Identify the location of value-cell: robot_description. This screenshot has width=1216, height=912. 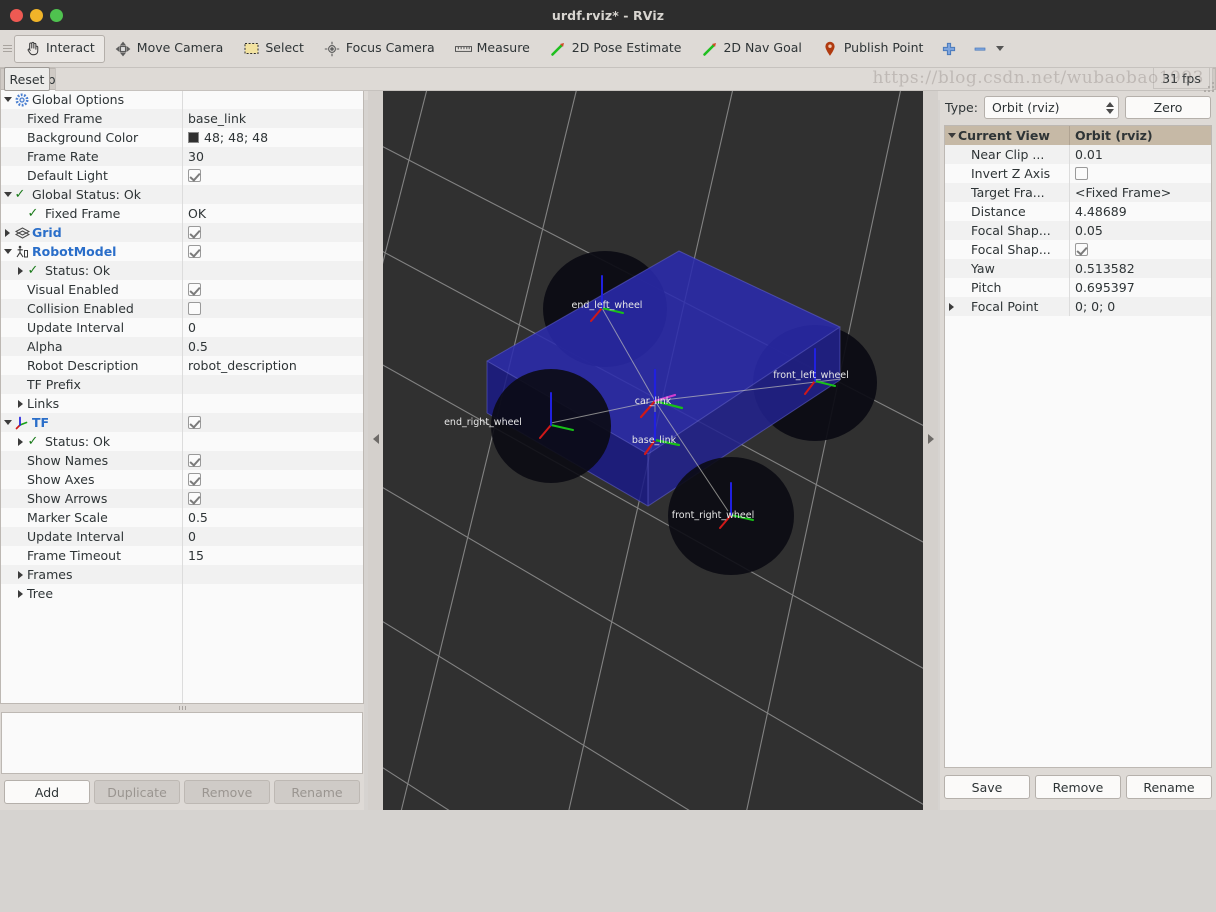
(272, 365).